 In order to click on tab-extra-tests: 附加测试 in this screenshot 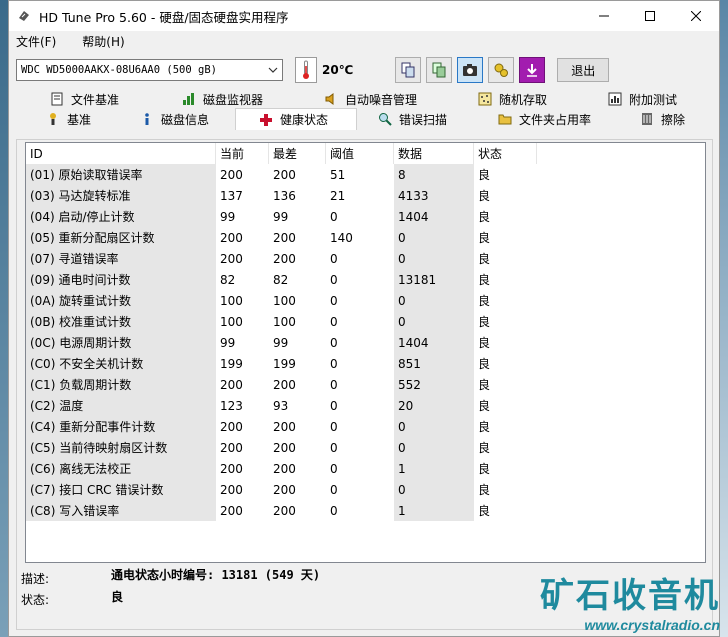, I will do `click(642, 99)`.